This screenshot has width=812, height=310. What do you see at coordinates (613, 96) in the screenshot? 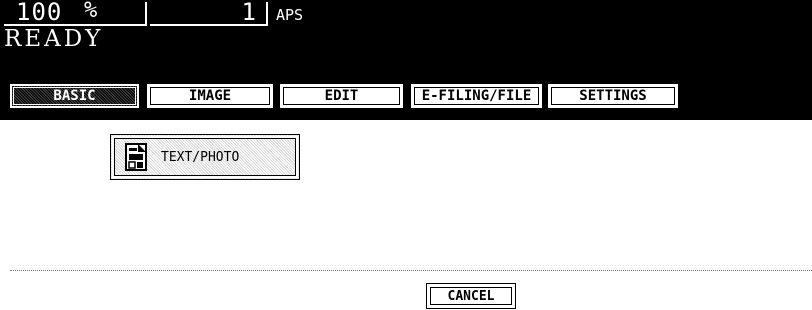
I see `tab-settings: SETTINGS` at bounding box center [613, 96].